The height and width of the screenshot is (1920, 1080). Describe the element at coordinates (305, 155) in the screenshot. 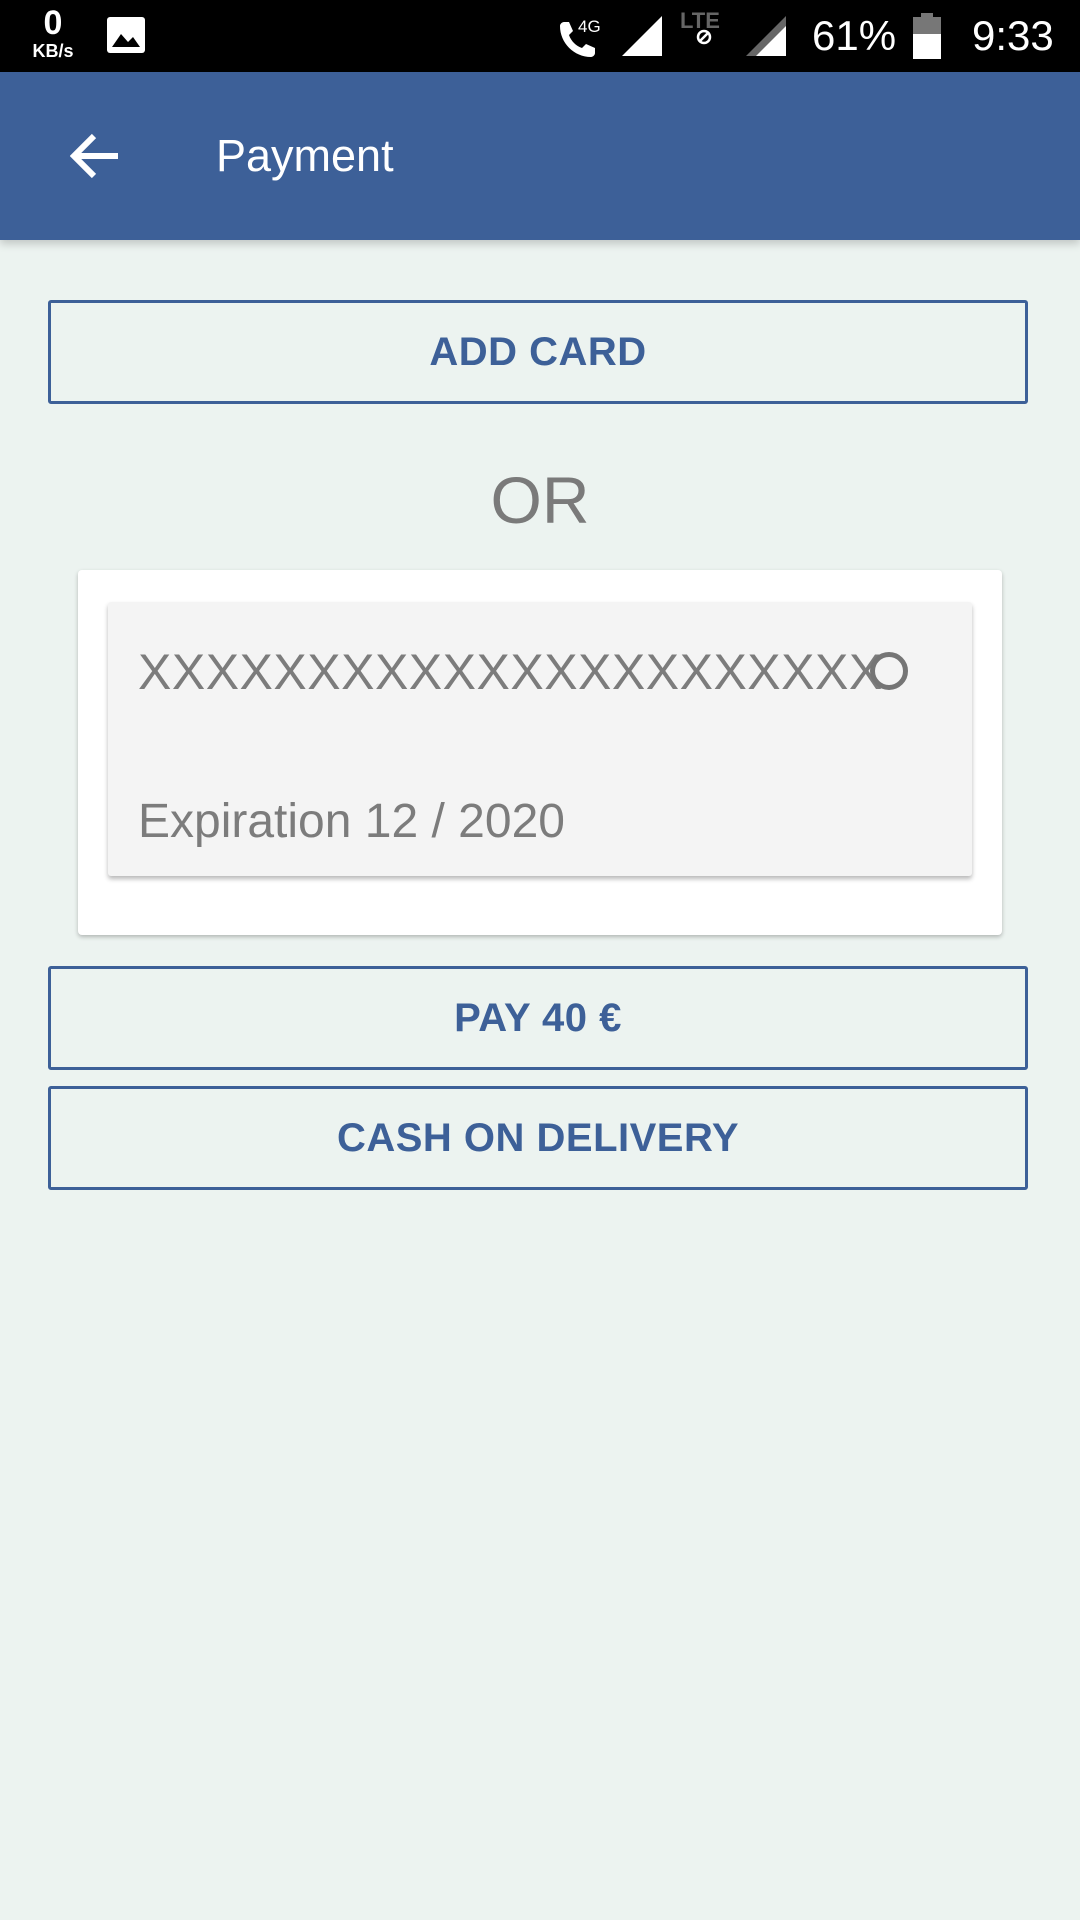

I see `page-title: Payment` at that location.